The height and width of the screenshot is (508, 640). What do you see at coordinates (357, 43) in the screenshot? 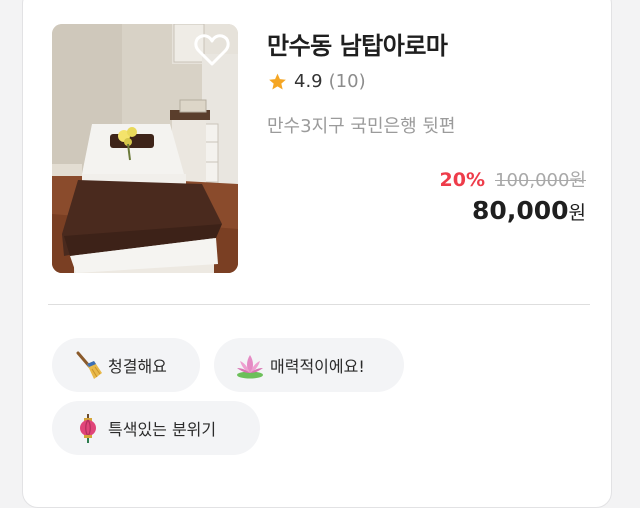
I see `listing-title: 만수동 남탑아로마` at bounding box center [357, 43].